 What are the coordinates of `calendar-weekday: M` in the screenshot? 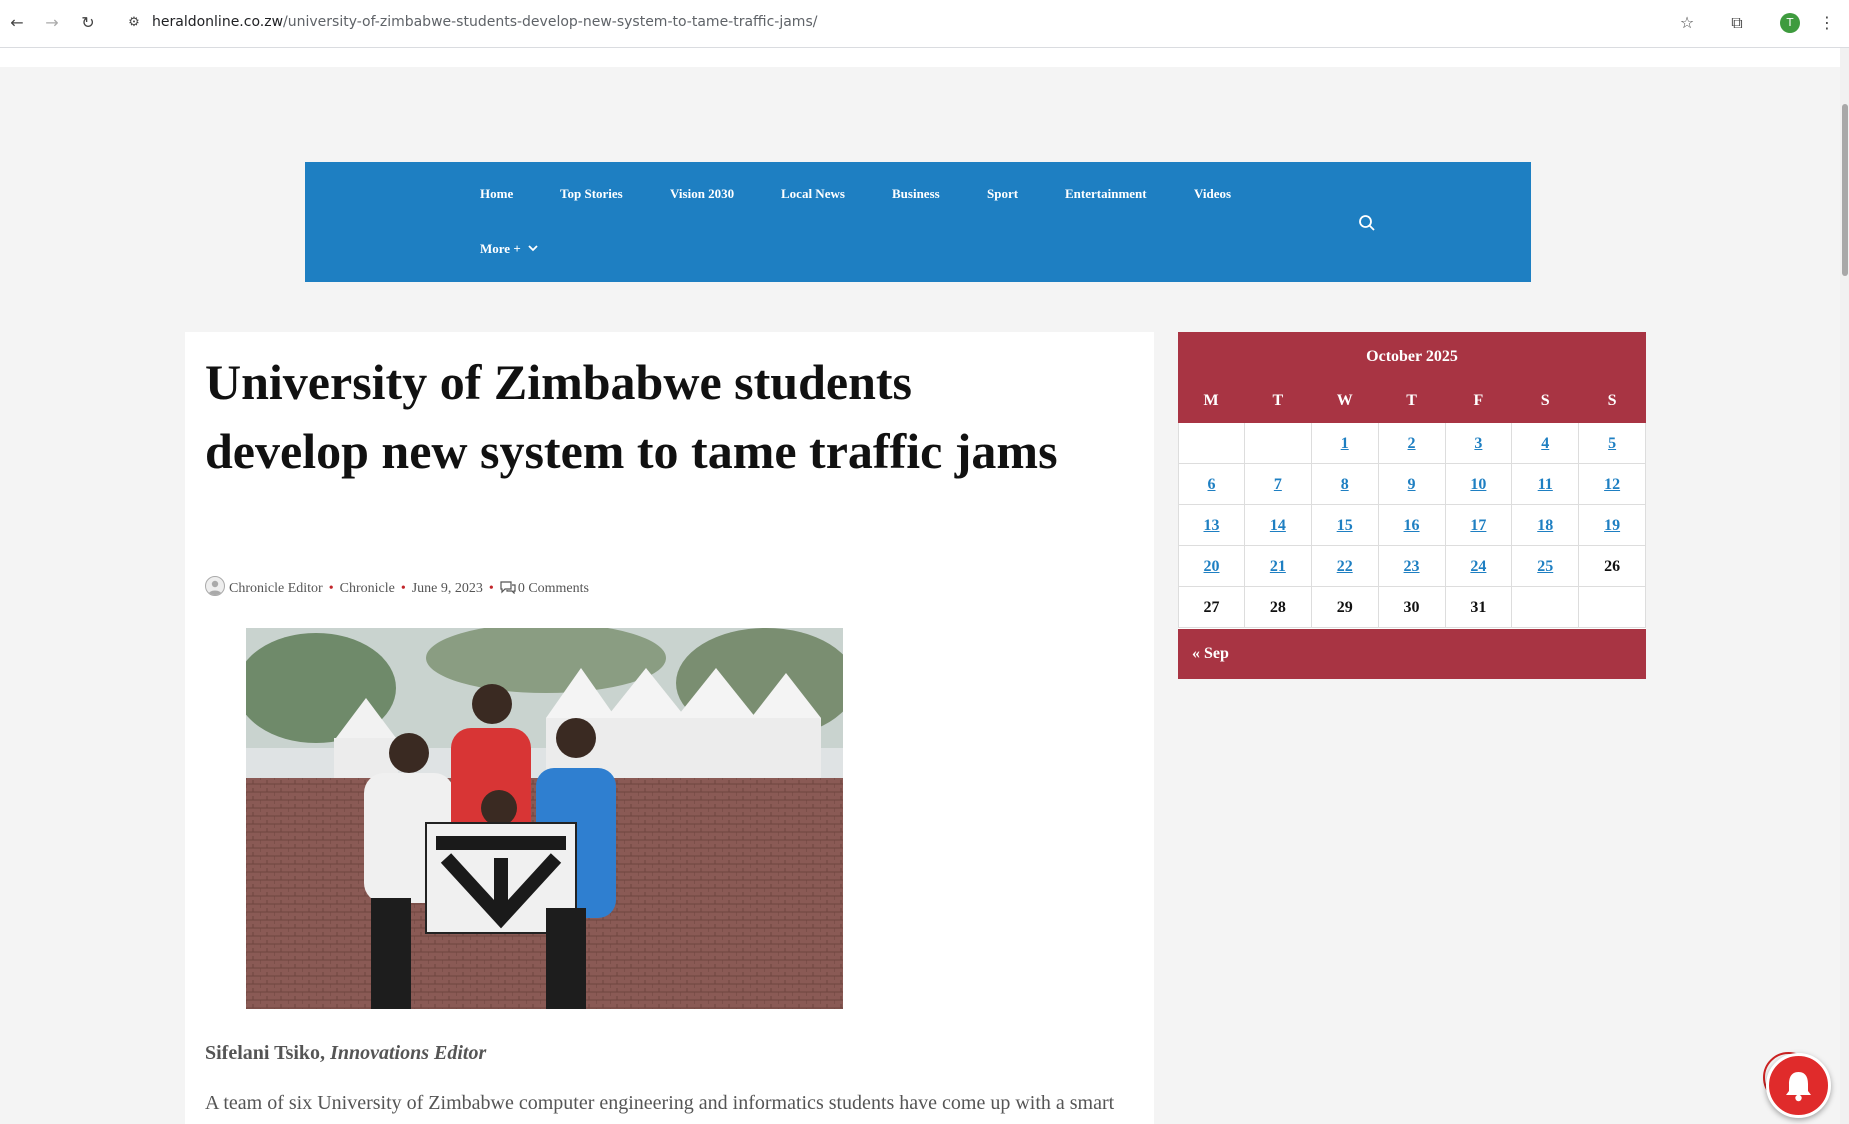 It's located at (1211, 400).